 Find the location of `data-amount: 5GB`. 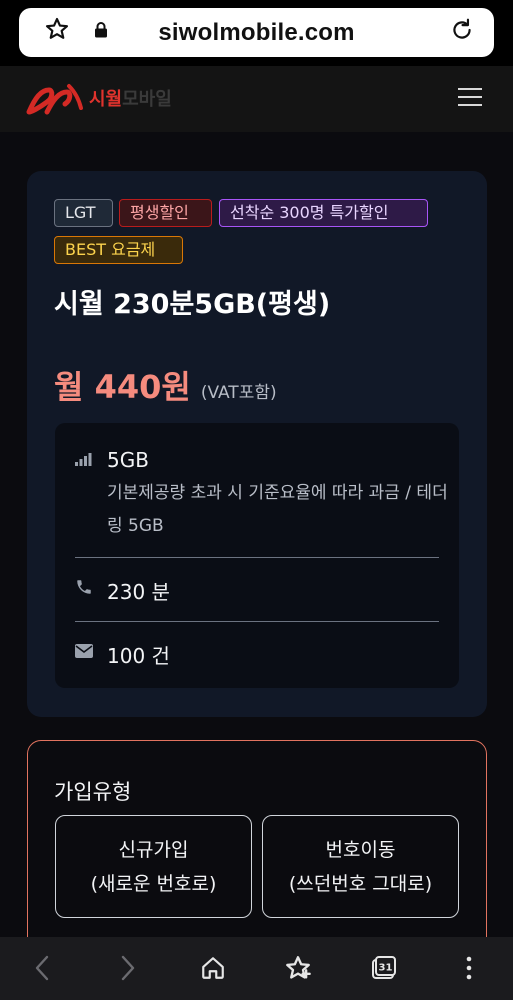

data-amount: 5GB is located at coordinates (128, 460).